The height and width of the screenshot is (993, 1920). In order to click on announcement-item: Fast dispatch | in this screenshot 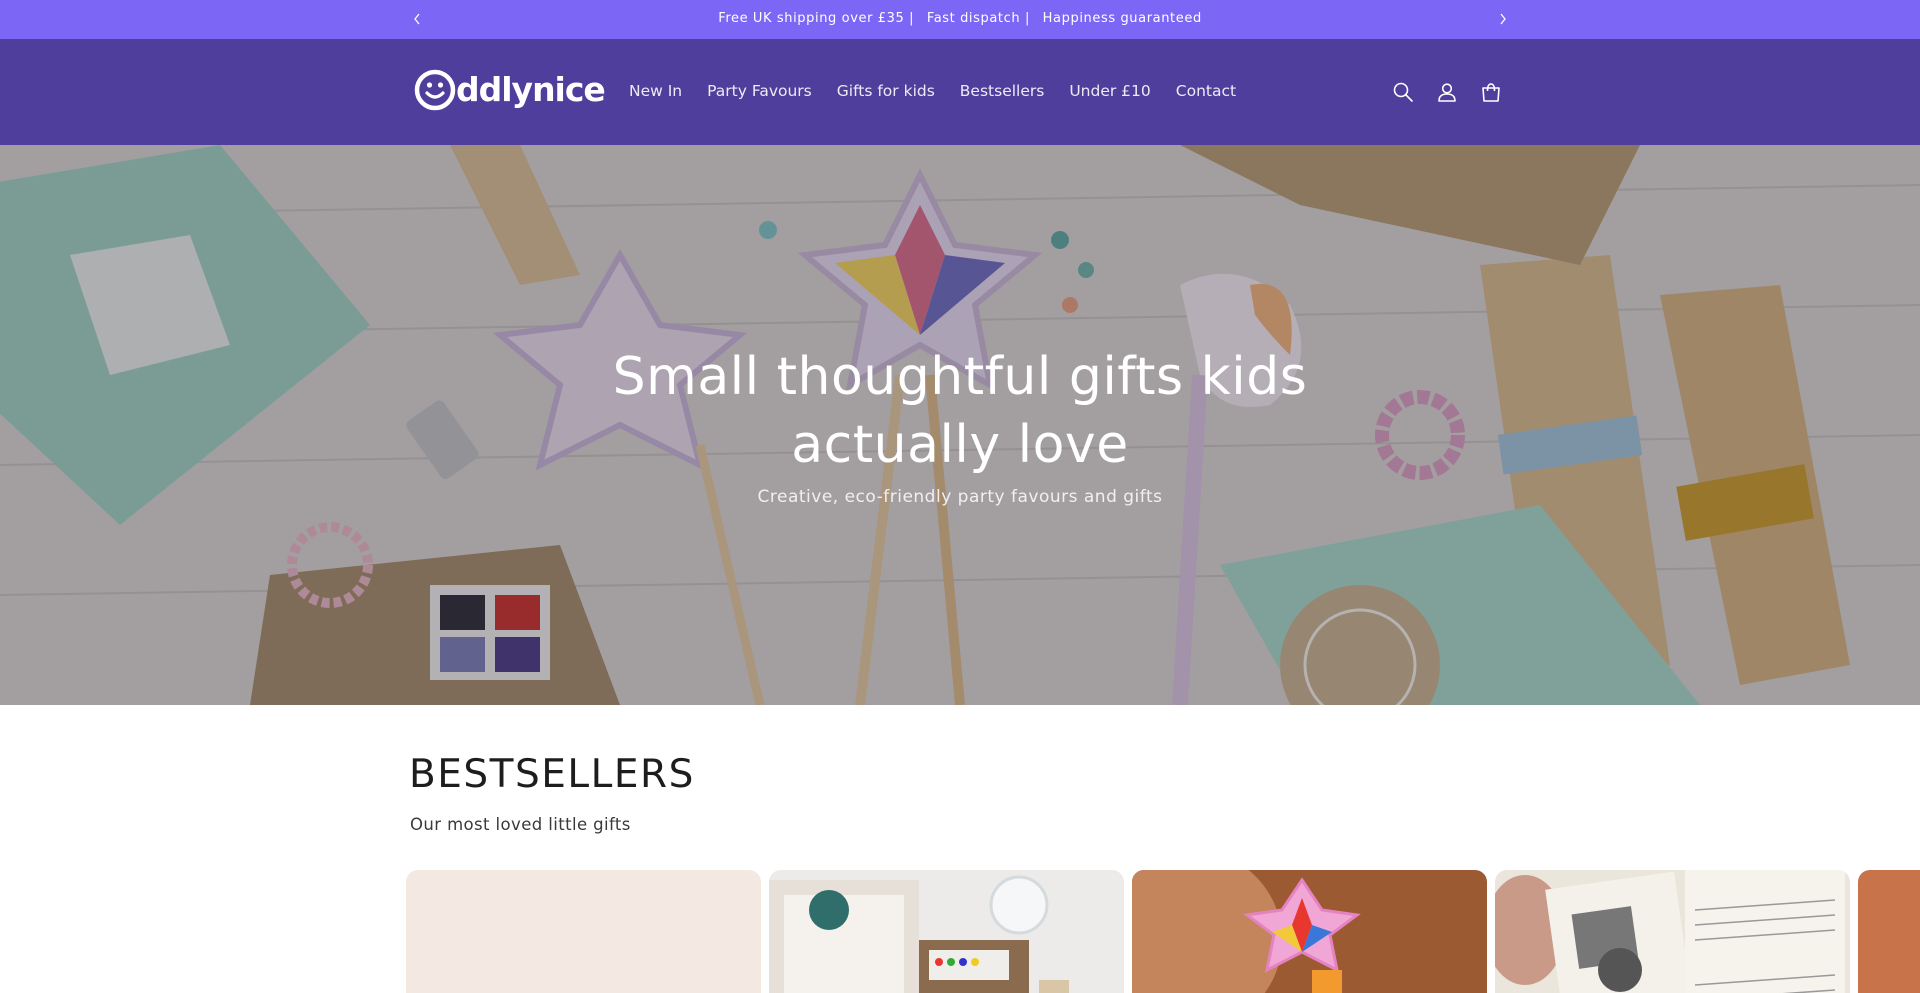, I will do `click(978, 18)`.